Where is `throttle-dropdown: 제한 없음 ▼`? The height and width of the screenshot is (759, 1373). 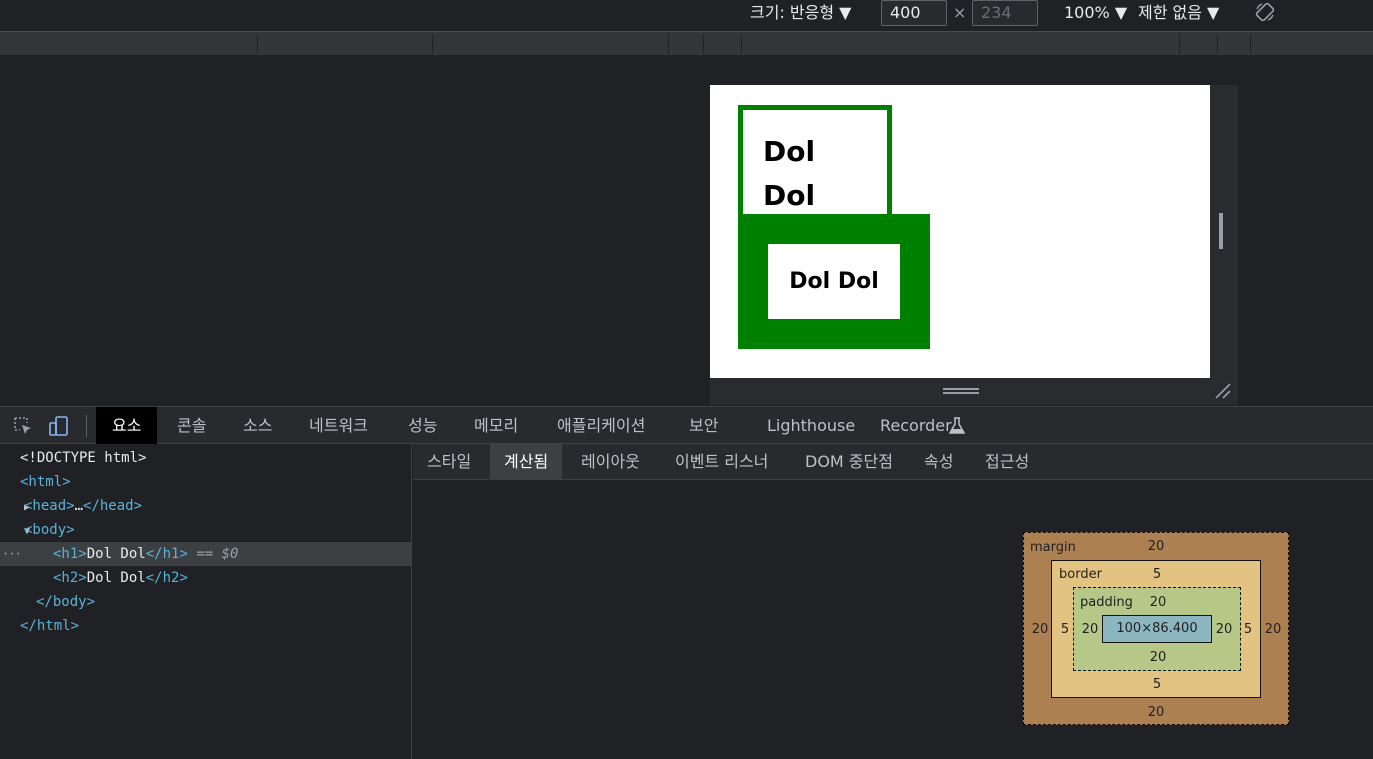
throttle-dropdown: 제한 없음 ▼ is located at coordinates (1178, 13).